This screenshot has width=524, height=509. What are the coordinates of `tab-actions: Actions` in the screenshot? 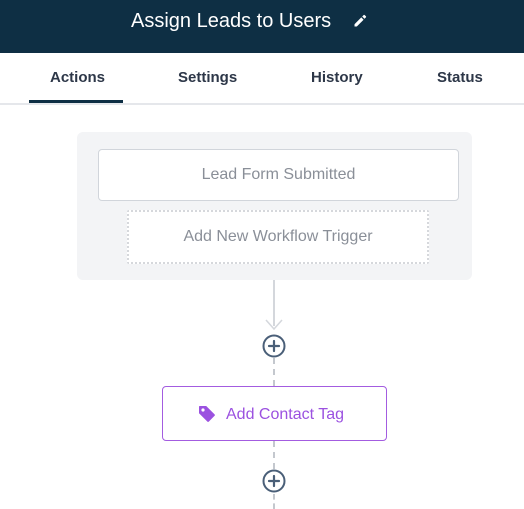 It's located at (77, 78).